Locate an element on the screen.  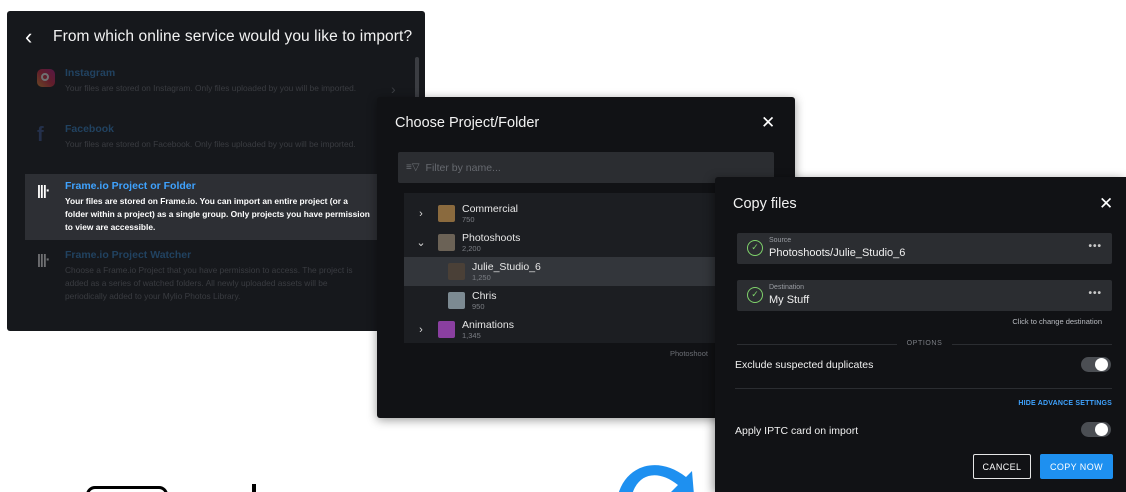
options-divider: OPTIONS is located at coordinates (924, 345).